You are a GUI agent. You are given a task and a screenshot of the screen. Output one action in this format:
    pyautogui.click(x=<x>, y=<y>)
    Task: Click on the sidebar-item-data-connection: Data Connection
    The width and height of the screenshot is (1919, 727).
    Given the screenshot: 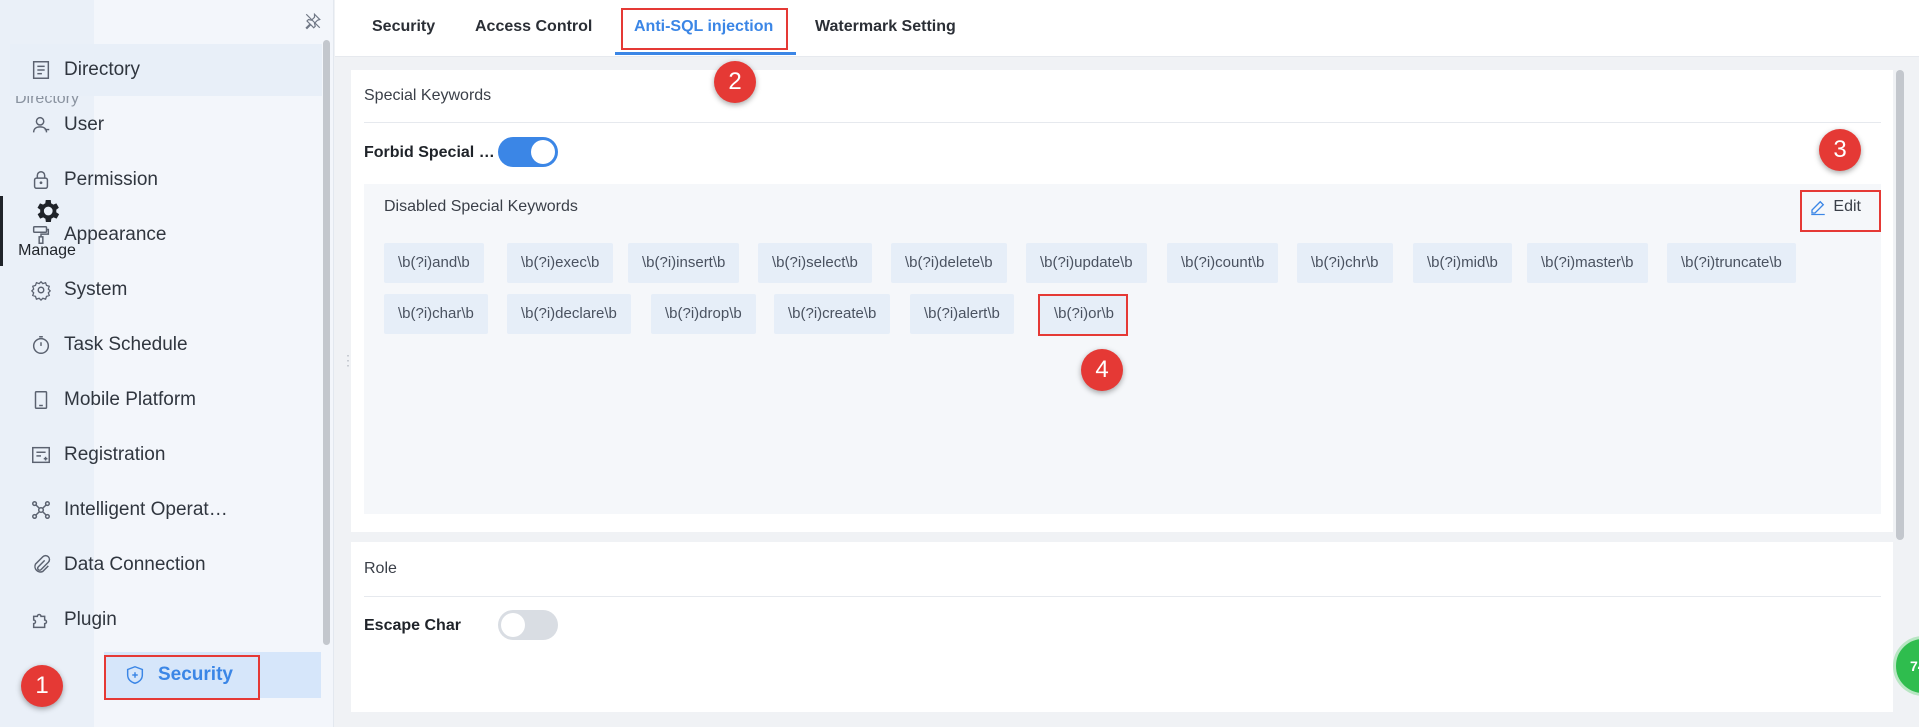 What is the action you would take?
    pyautogui.click(x=166, y=565)
    